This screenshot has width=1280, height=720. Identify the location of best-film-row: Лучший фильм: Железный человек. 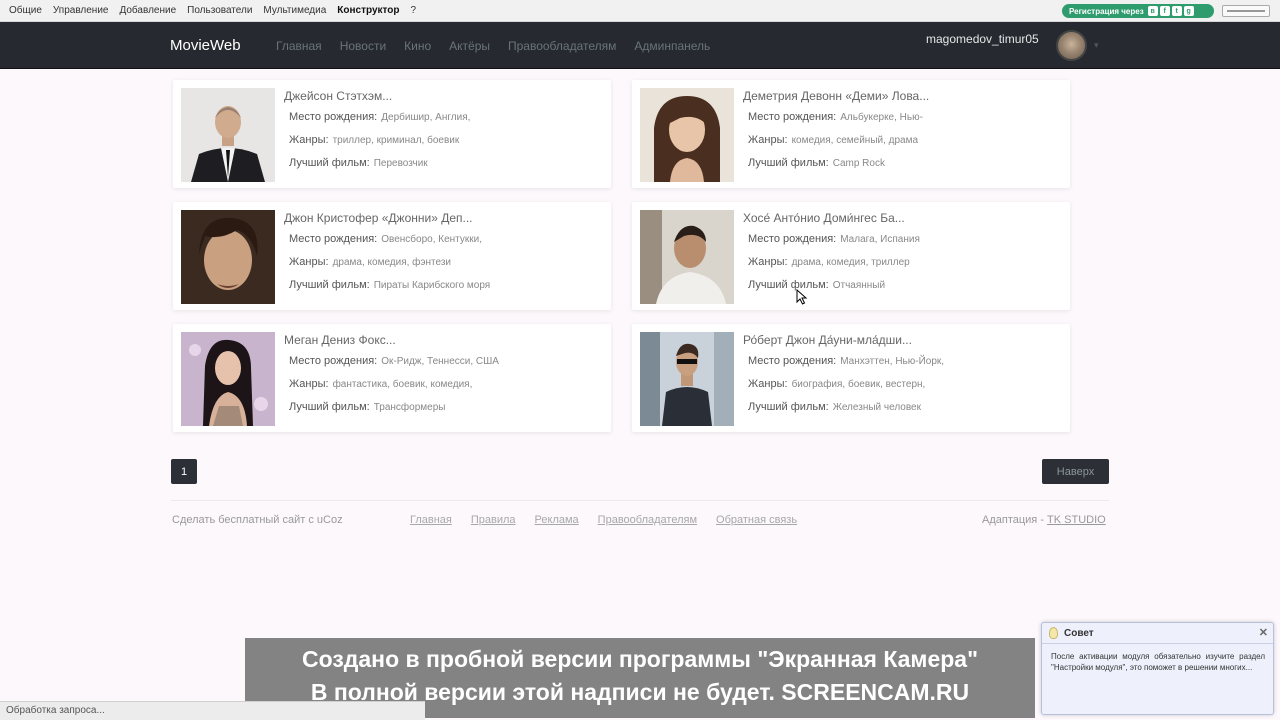
(834, 407).